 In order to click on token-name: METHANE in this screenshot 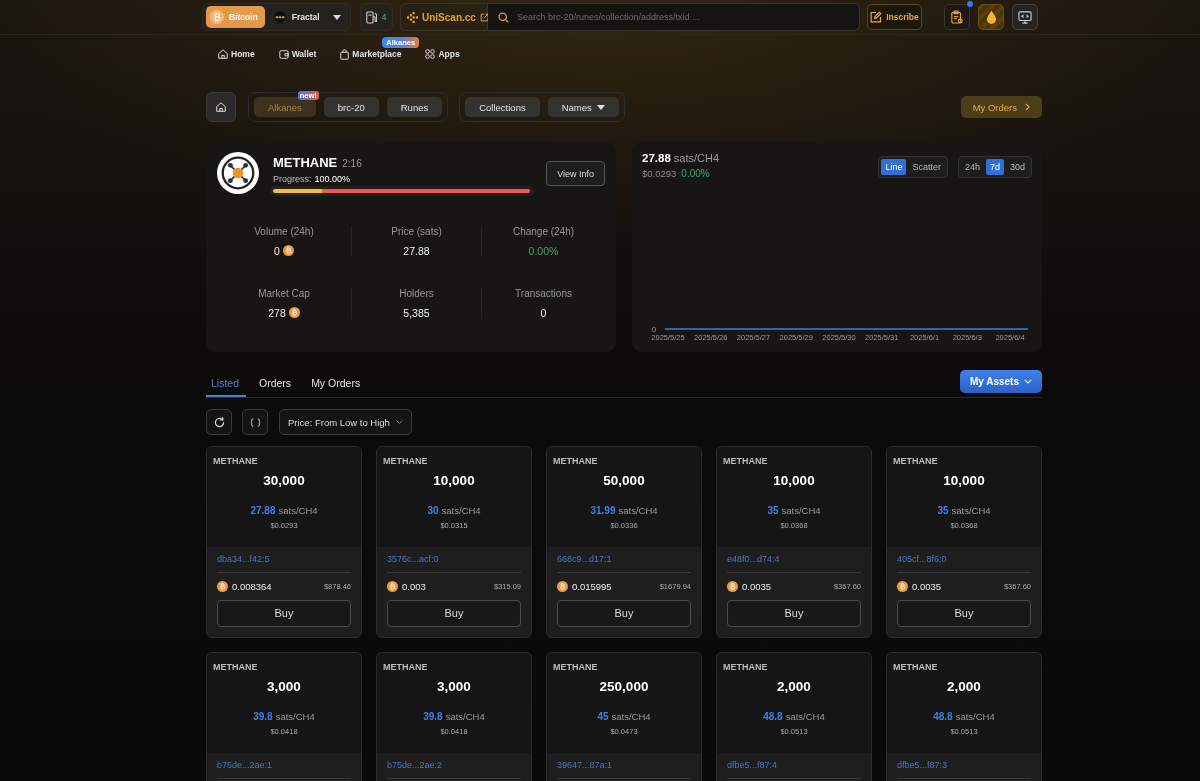, I will do `click(305, 162)`.